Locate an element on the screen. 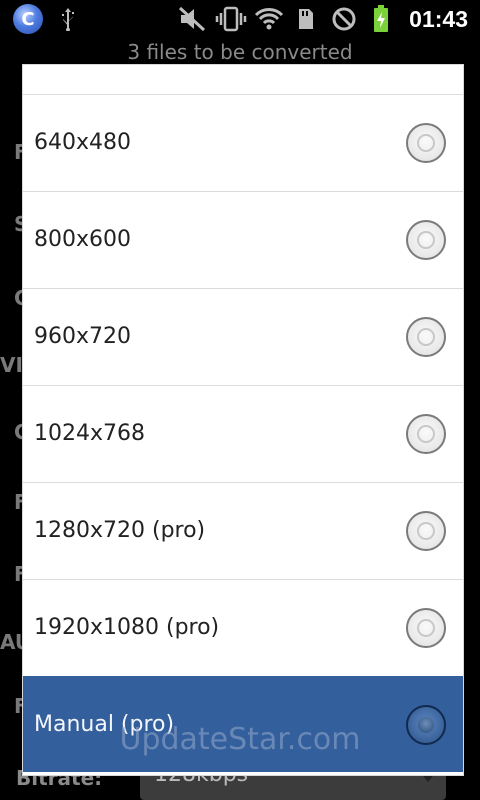  sd-card-icon is located at coordinates (306, 19).